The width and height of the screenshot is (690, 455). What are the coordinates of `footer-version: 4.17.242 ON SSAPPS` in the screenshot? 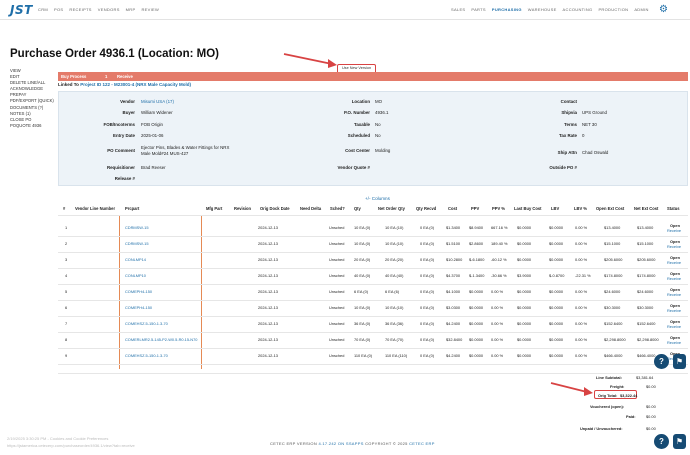 It's located at (340, 443).